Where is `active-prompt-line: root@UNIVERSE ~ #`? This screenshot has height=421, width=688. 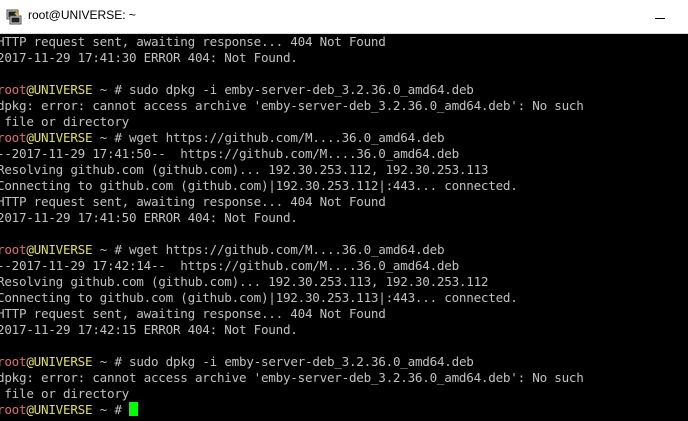
active-prompt-line: root@UNIVERSE ~ # is located at coordinates (69, 410).